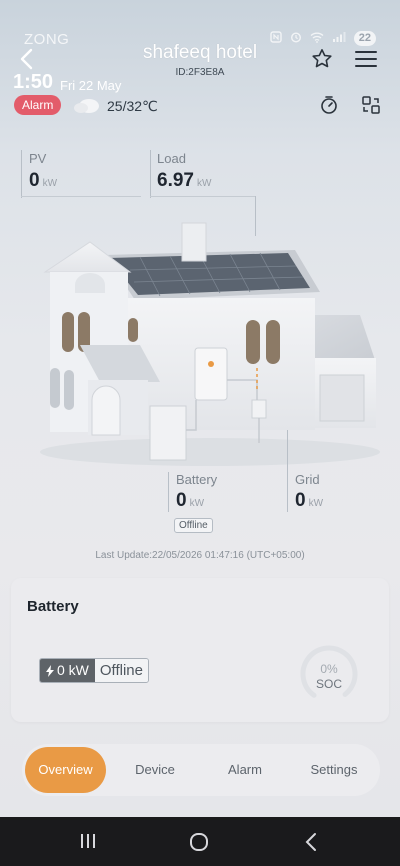 This screenshot has width=400, height=866. What do you see at coordinates (53, 606) in the screenshot?
I see `battery-card-title: Battery` at bounding box center [53, 606].